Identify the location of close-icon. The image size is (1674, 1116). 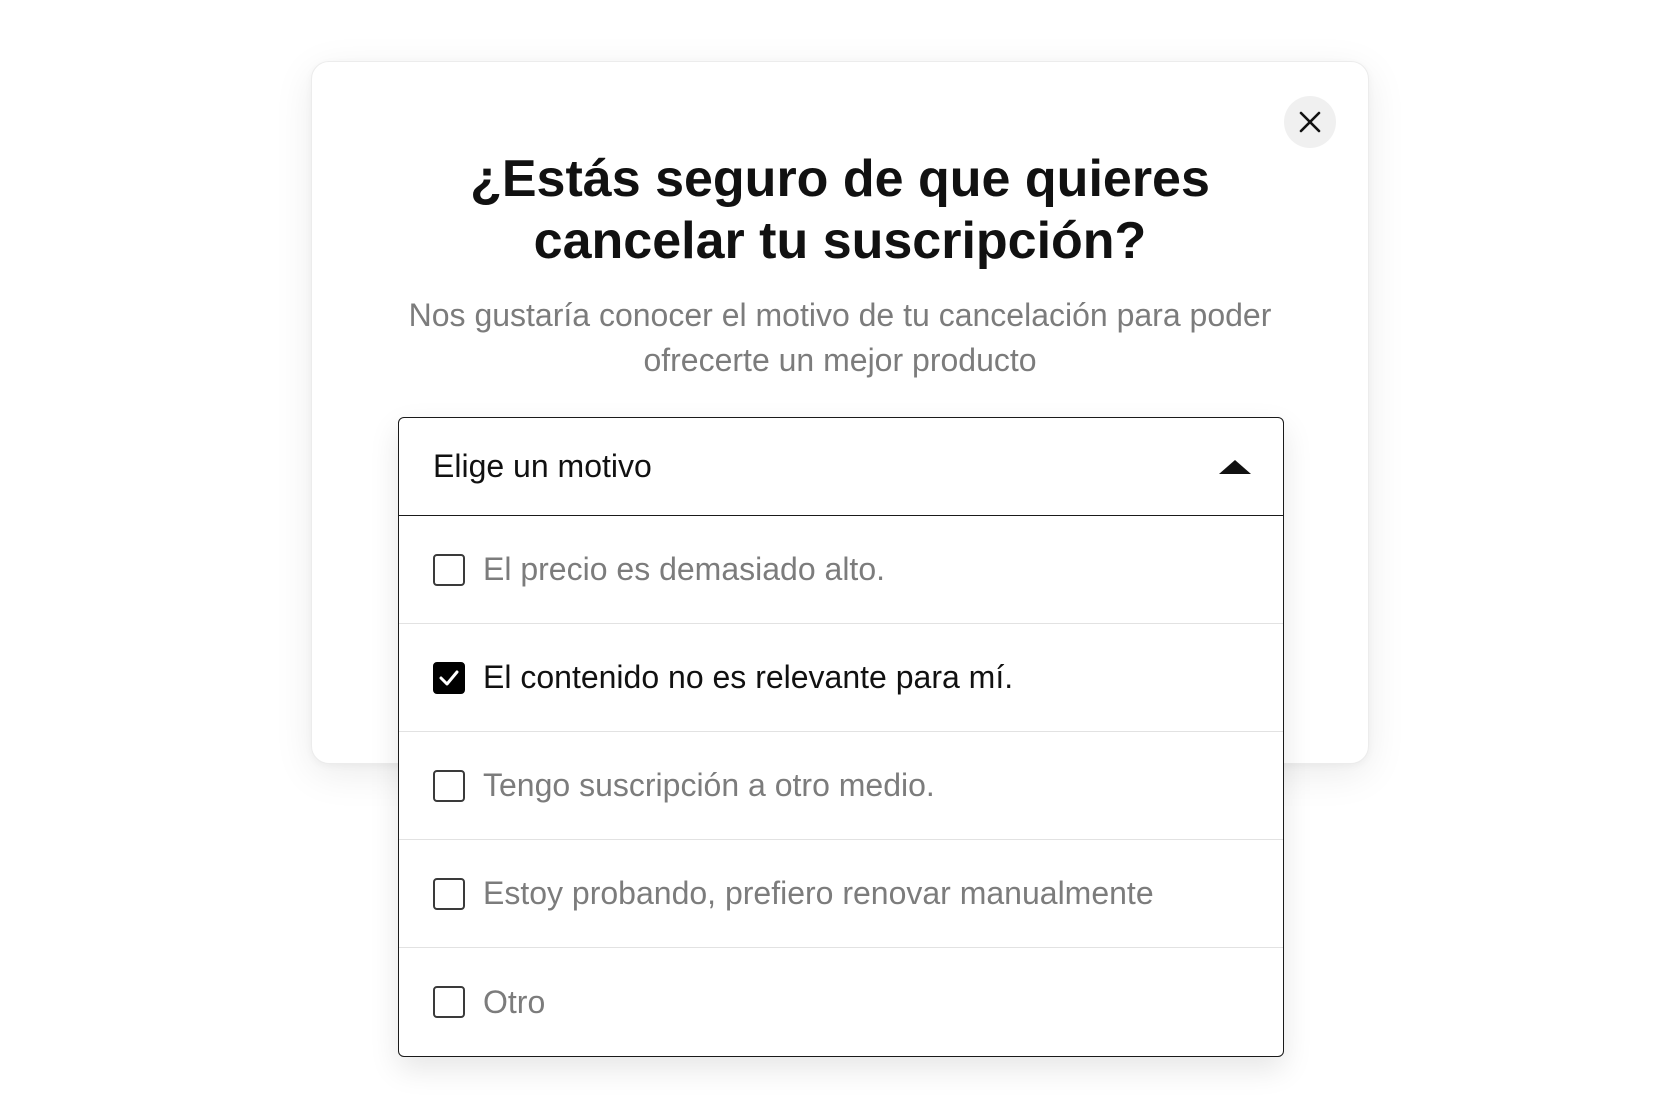
(1310, 122).